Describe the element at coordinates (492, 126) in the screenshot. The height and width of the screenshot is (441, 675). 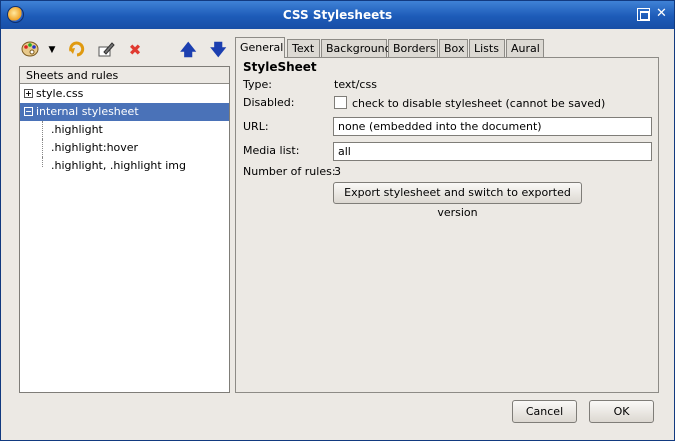
I see `url-field: none (embedded into the document)` at that location.